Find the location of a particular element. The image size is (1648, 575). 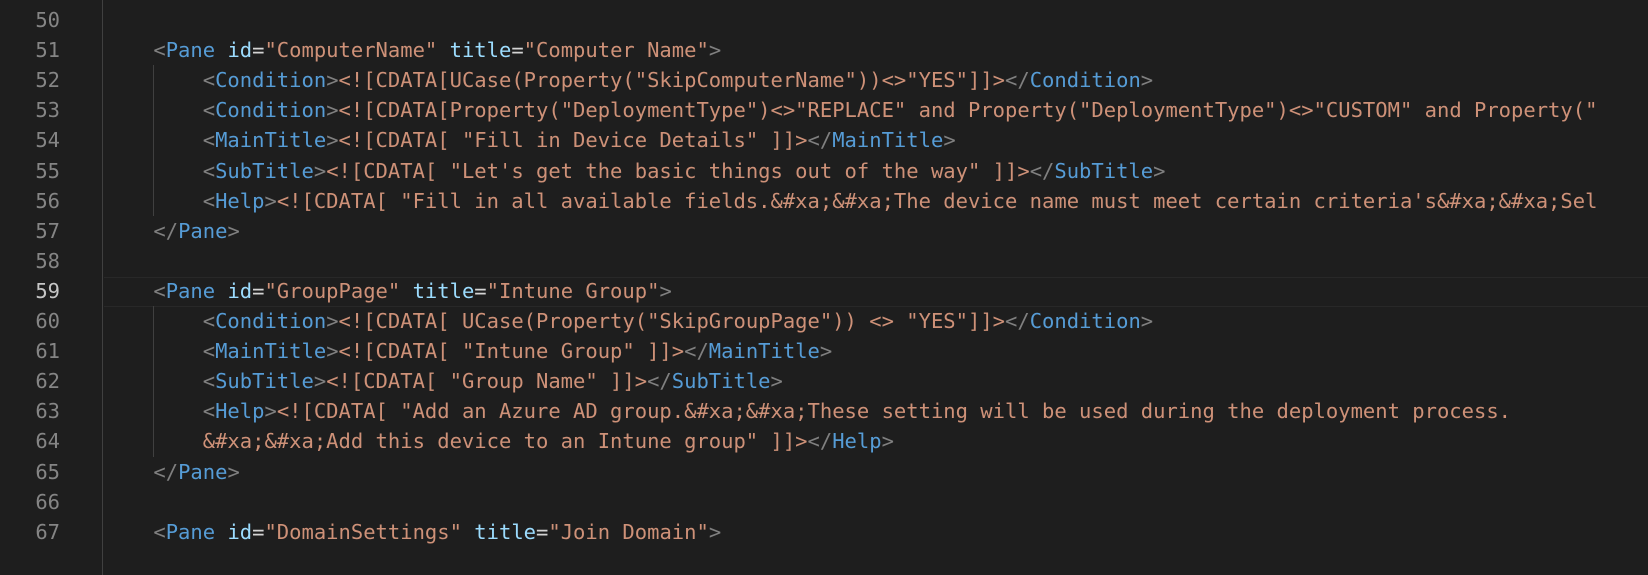

token-str: "DomainSettings" is located at coordinates (363, 531).